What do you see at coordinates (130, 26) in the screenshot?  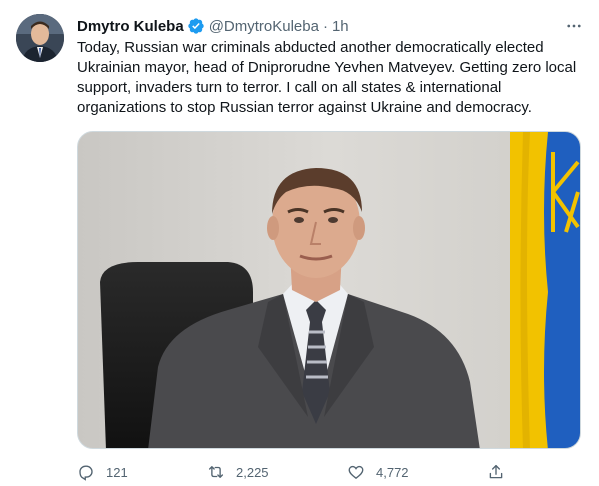 I see `author-name: Dmytro Kuleba` at bounding box center [130, 26].